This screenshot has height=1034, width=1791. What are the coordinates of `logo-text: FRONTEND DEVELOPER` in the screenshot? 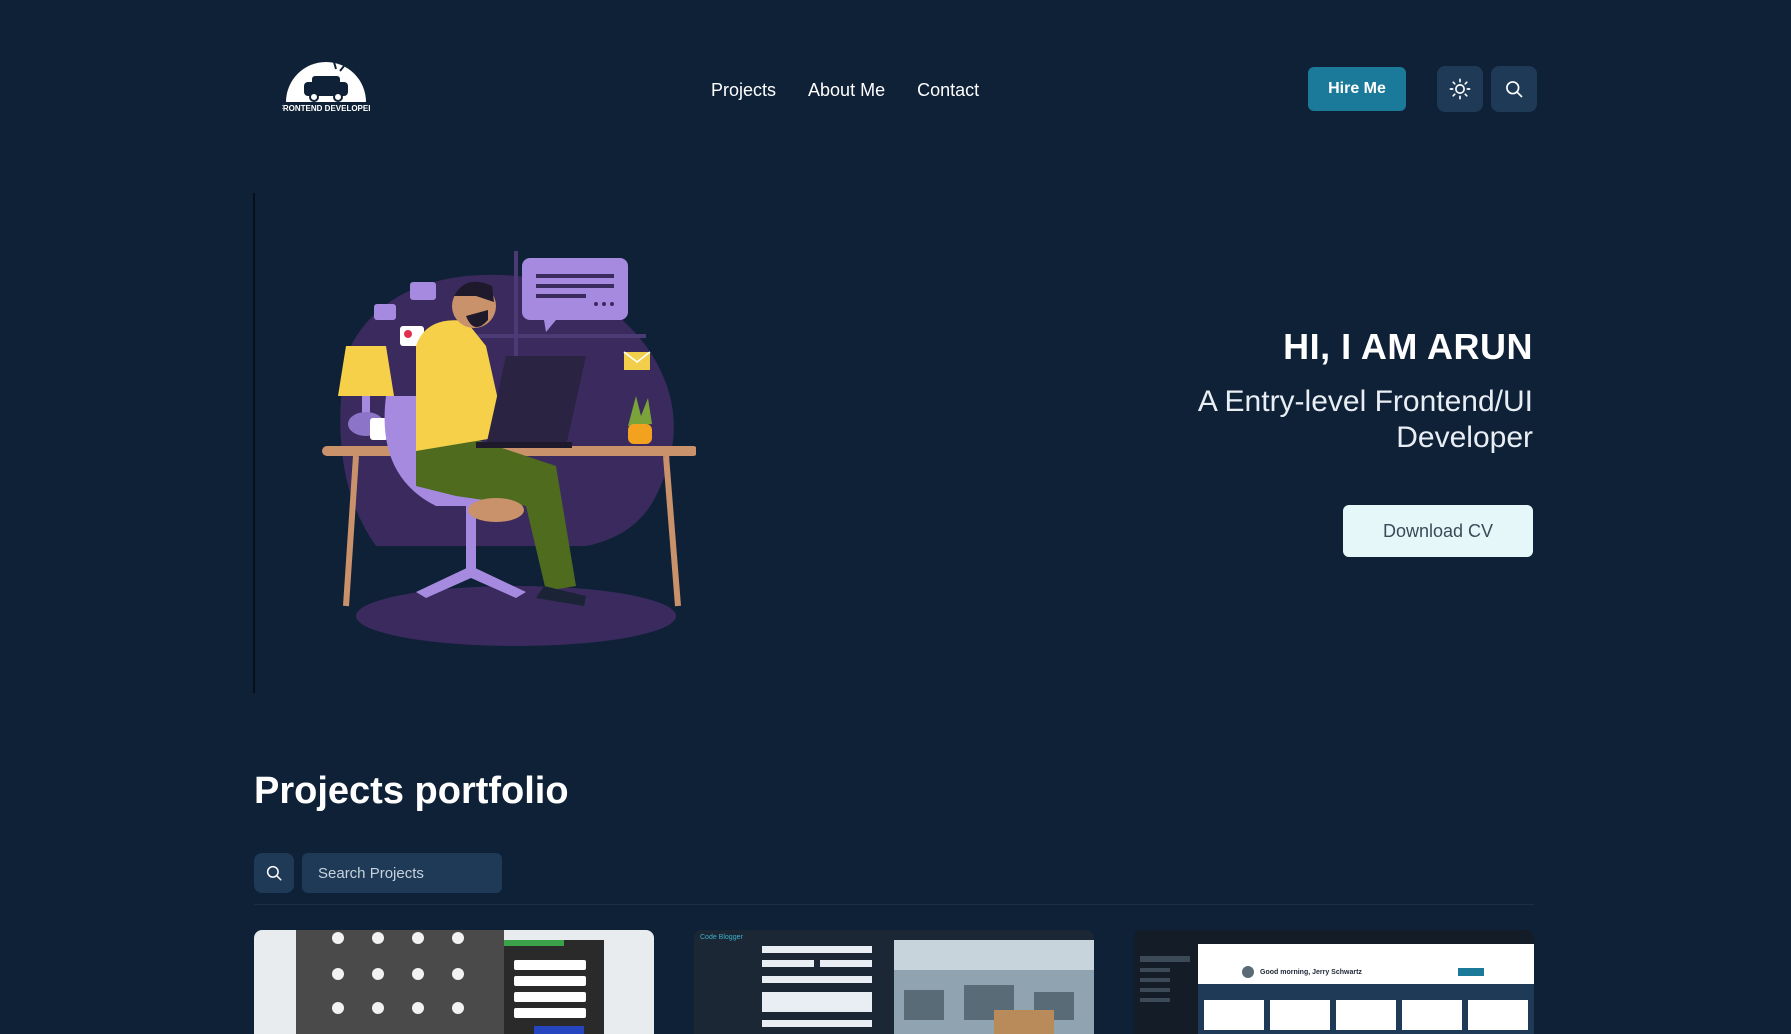 It's located at (326, 108).